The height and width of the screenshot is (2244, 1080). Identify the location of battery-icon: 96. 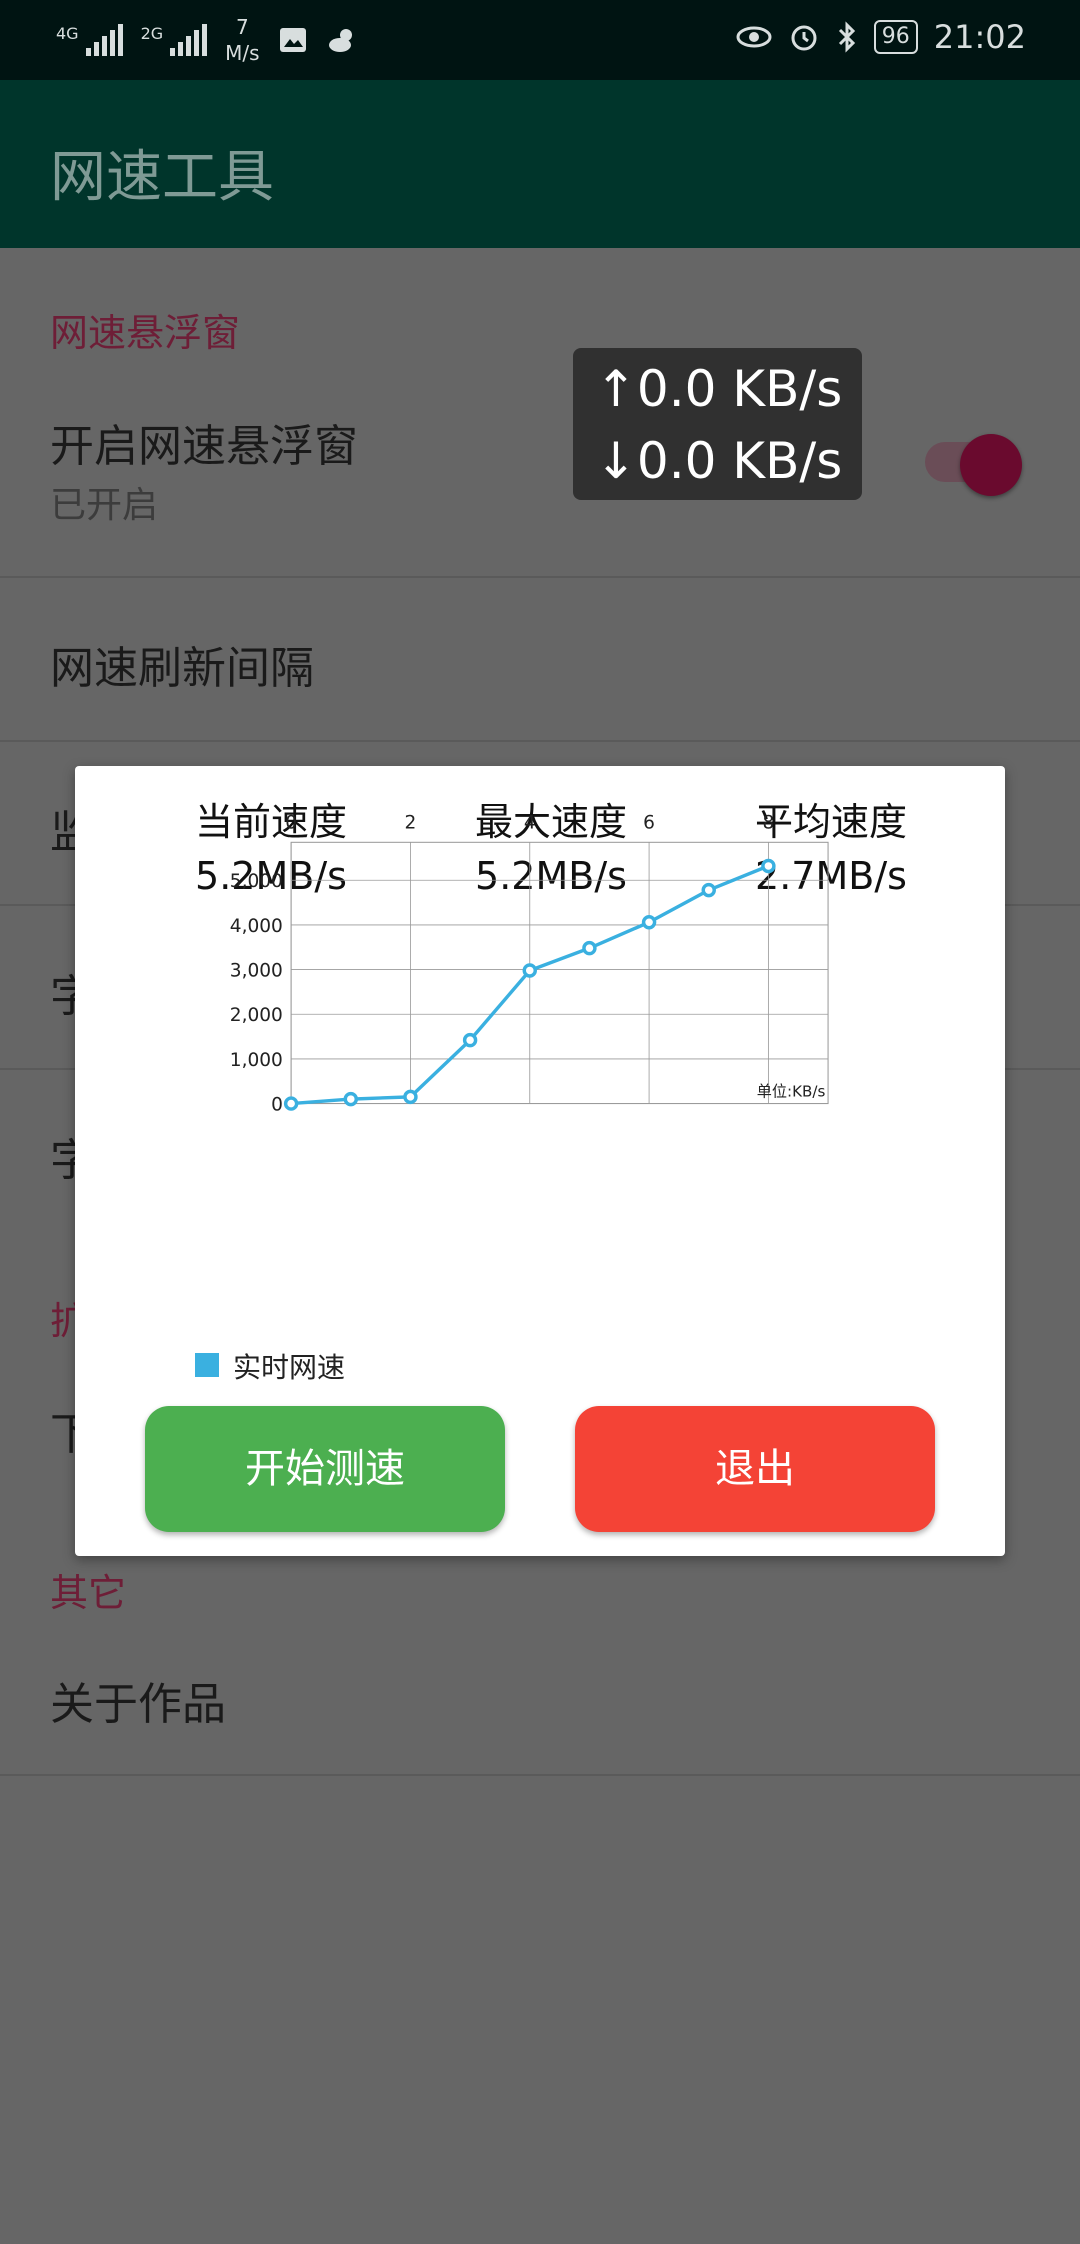
(895, 37).